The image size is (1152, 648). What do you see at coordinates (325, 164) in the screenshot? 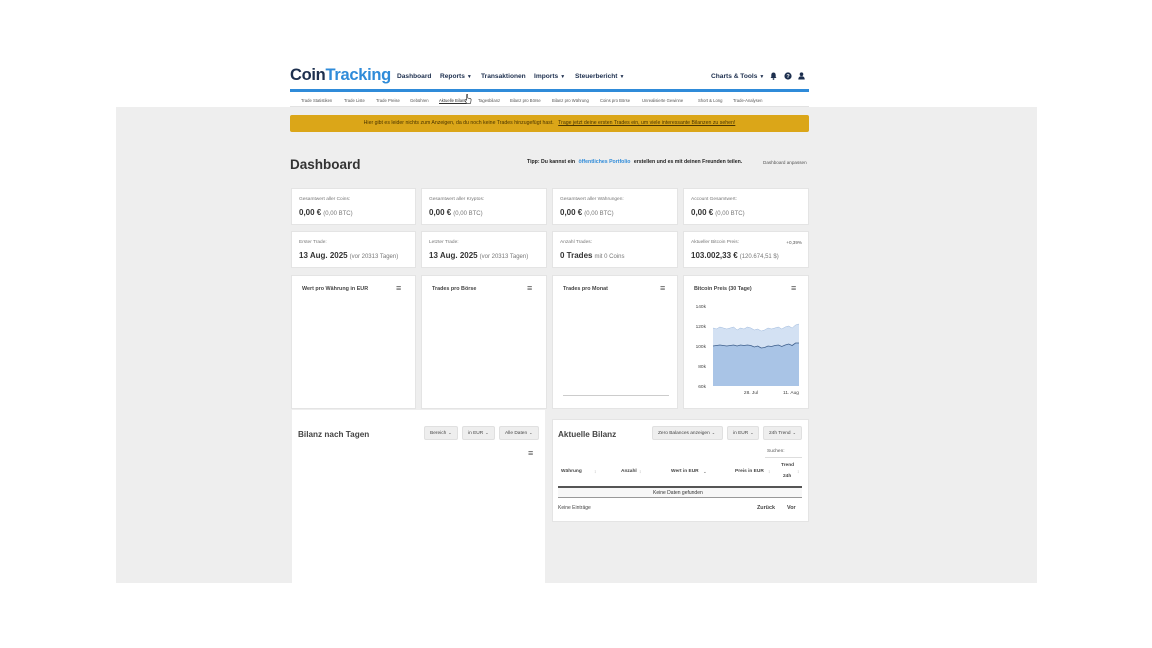
I see `page-title: Dashboard` at bounding box center [325, 164].